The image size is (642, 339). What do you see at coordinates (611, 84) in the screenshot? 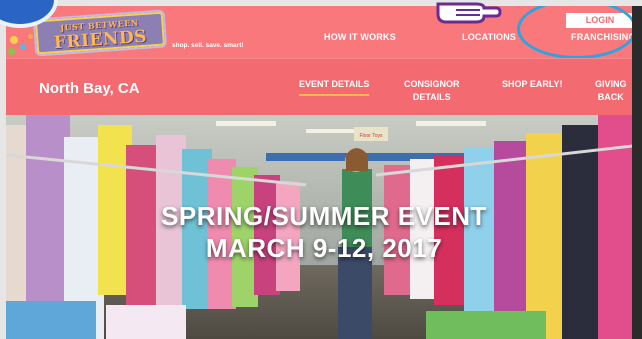
I see `tab-giving-line-1: GIVING` at bounding box center [611, 84].